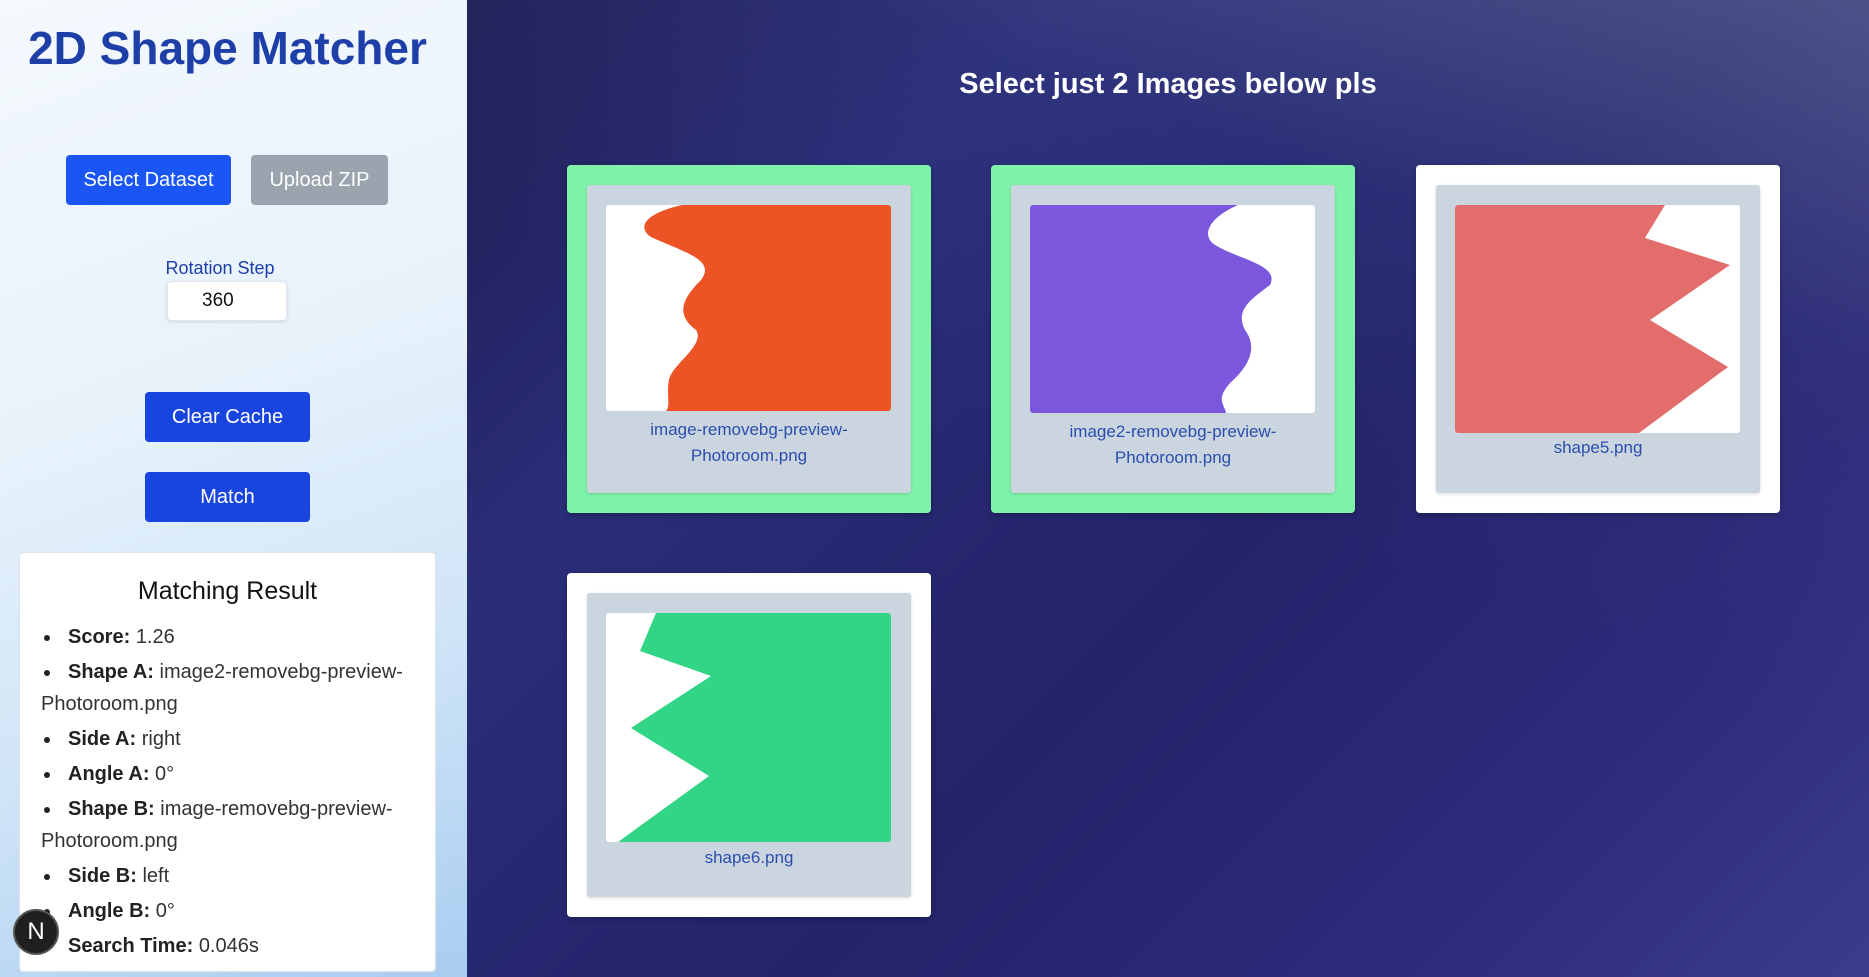  What do you see at coordinates (231, 876) in the screenshot?
I see `result-side-b: Side B: left` at bounding box center [231, 876].